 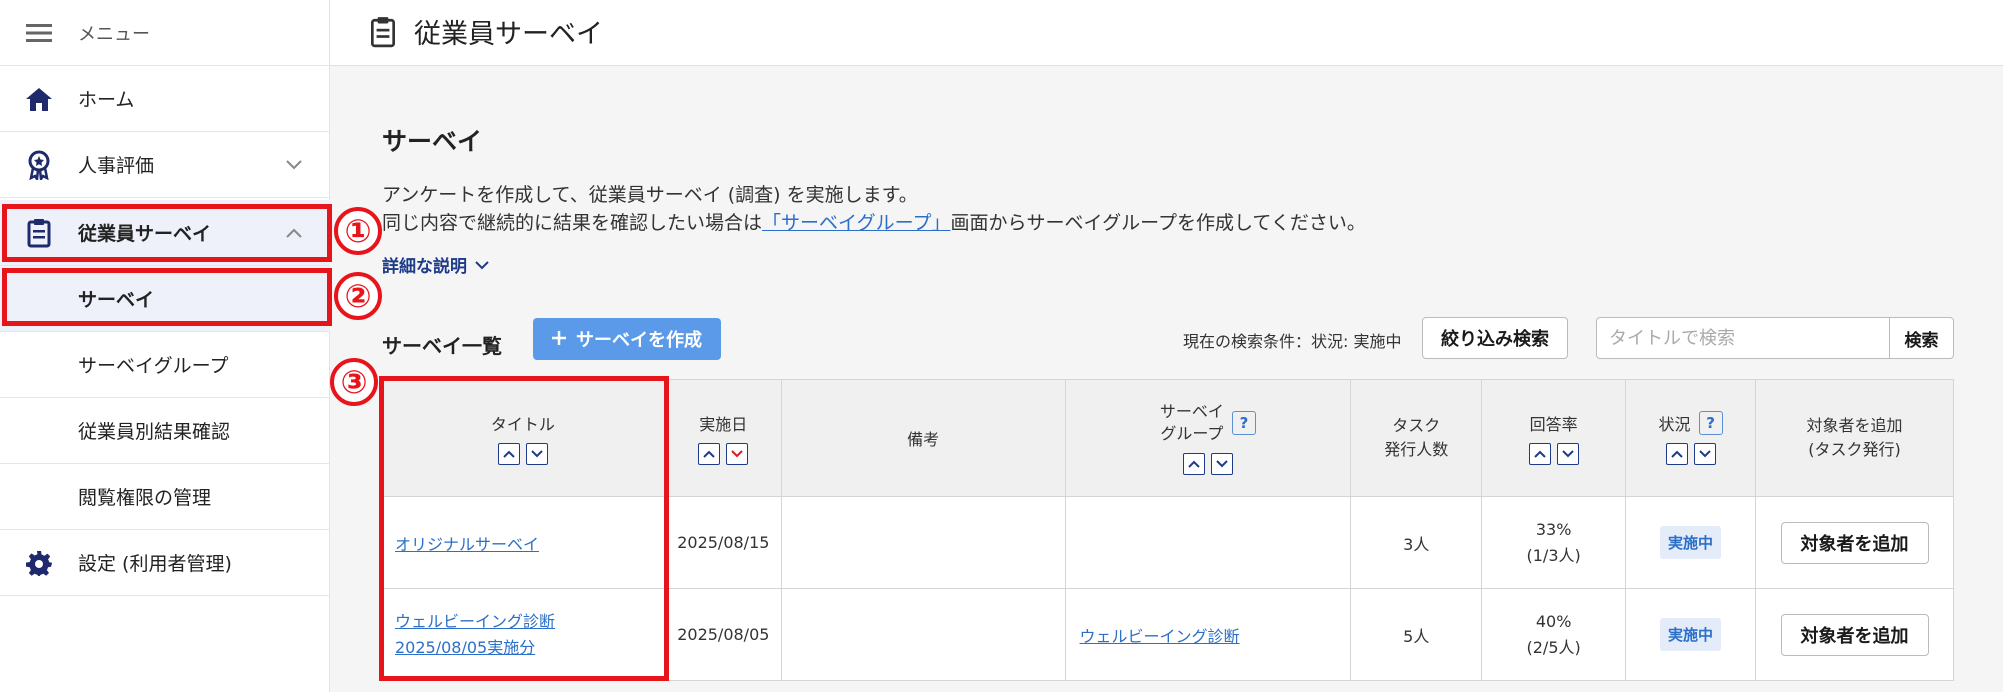 I want to click on search-box: 検索, so click(x=1775, y=338).